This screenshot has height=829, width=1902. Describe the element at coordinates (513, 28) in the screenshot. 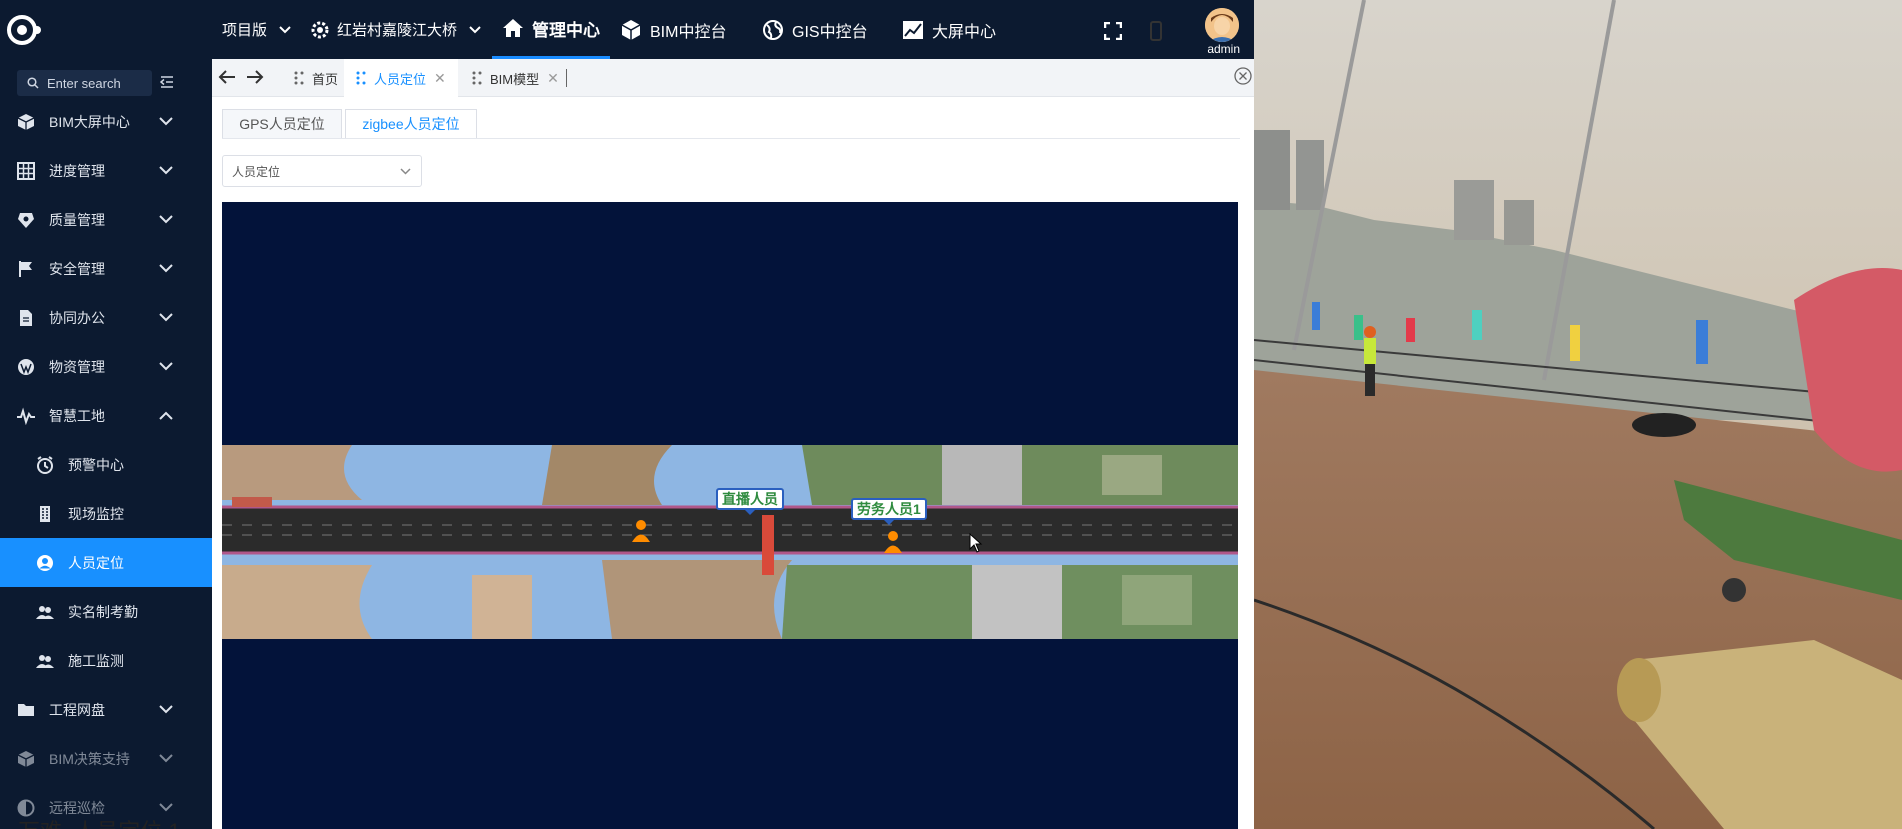

I see `home-icon` at that location.